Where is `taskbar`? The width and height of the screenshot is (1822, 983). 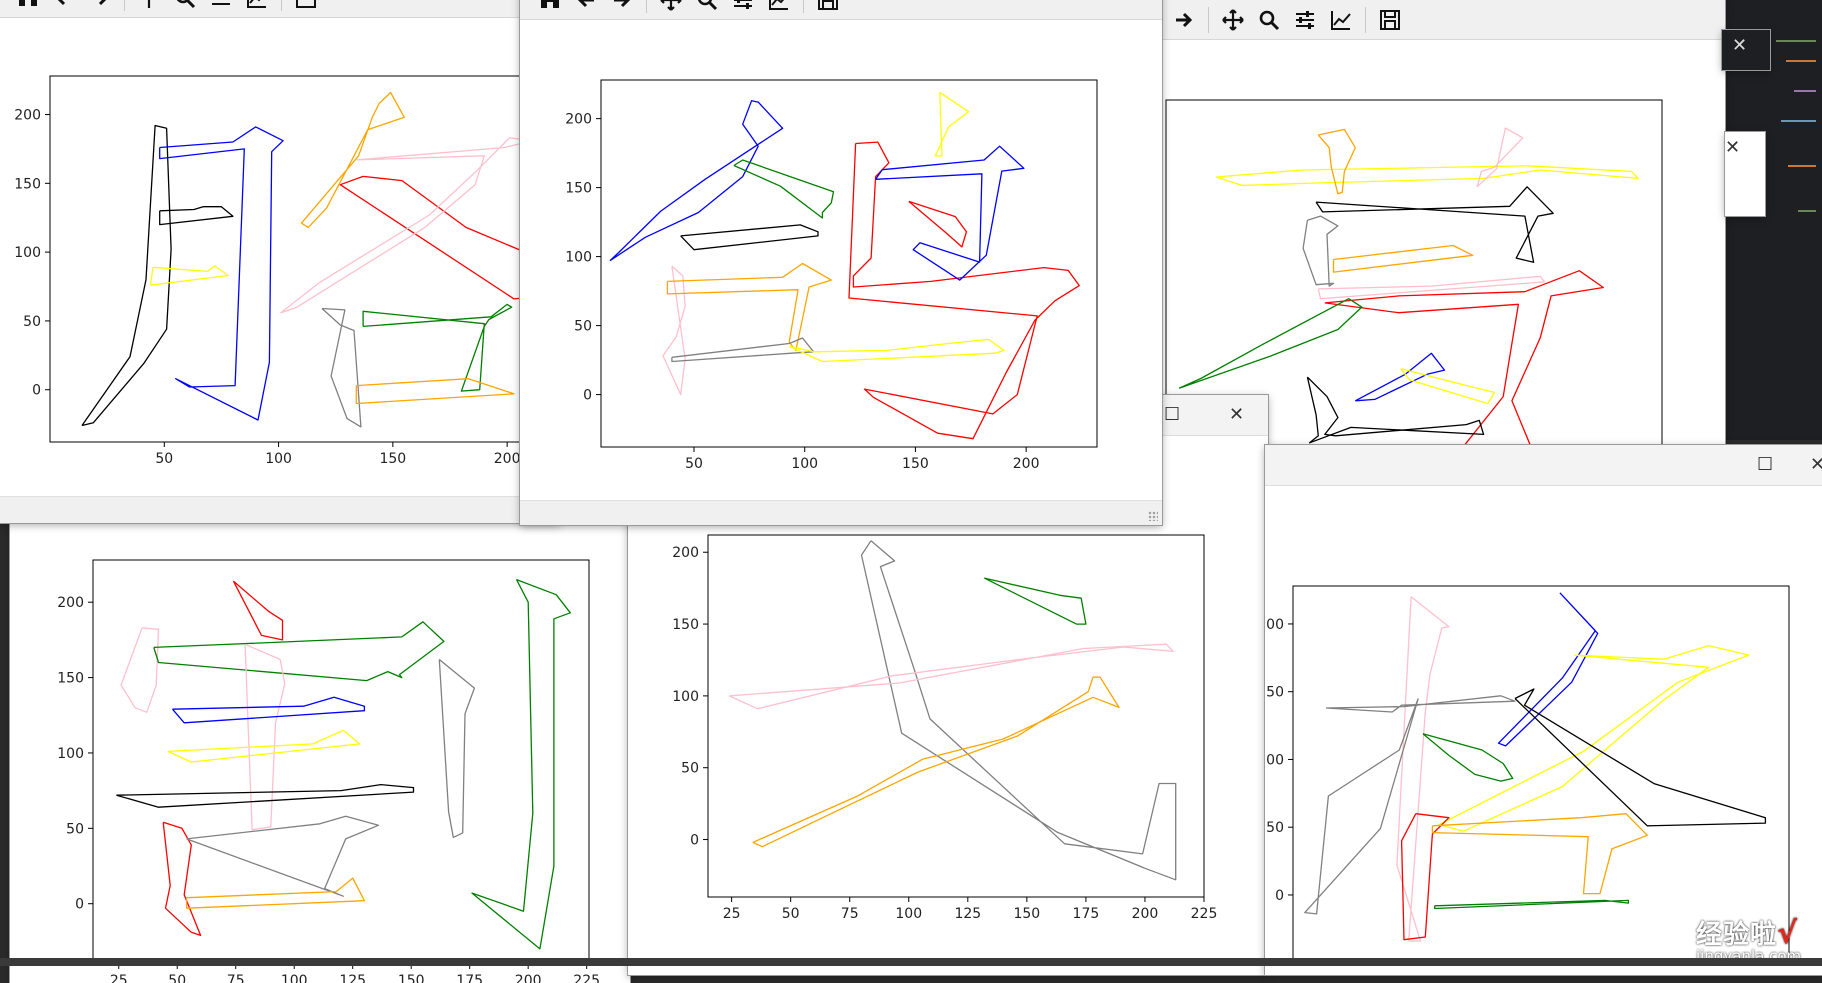 taskbar is located at coordinates (911, 962).